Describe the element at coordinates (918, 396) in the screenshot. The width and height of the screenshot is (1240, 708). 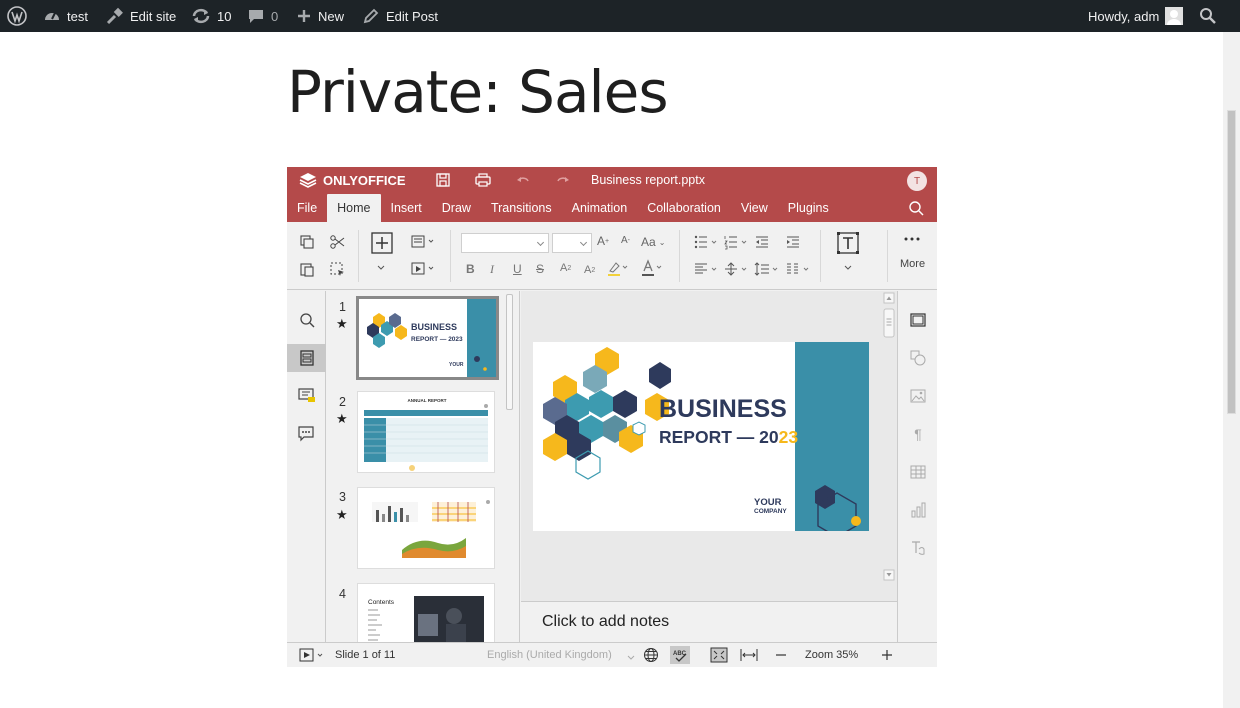
I see `image-settings-icon` at that location.